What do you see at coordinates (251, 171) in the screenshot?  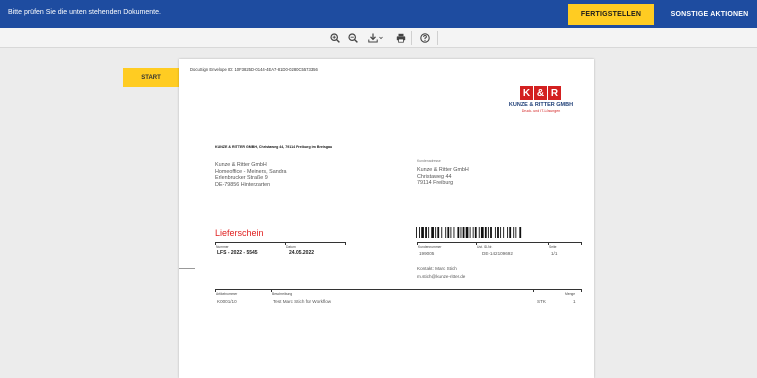 I see `recipient-line: Homeoffice - Meiners, Sandra` at bounding box center [251, 171].